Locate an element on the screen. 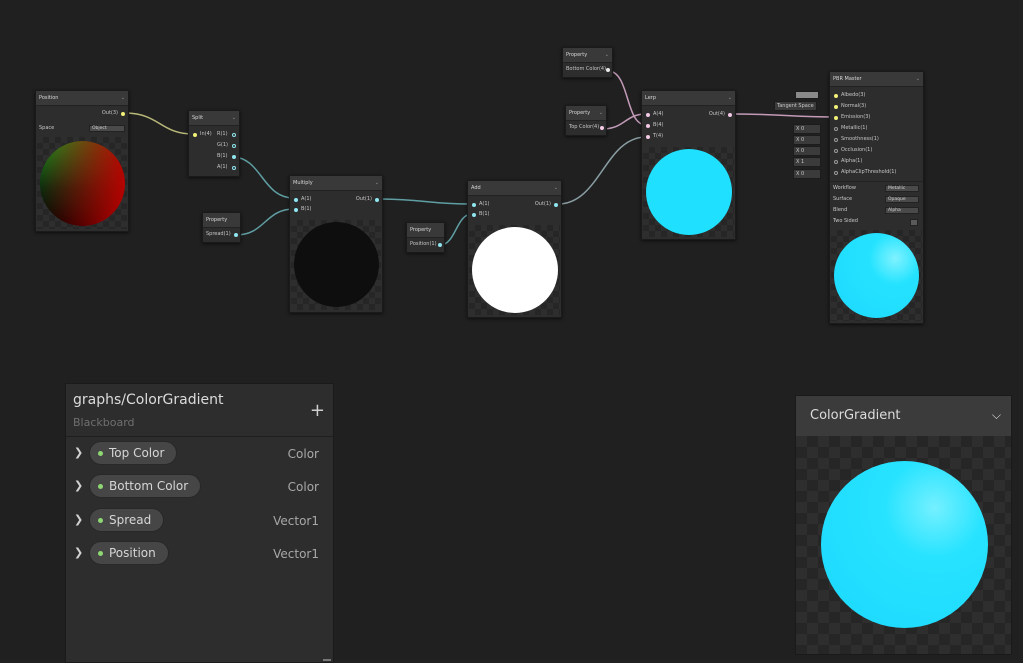 This screenshot has height=663, width=1023. property-bottom-color-node: Property ⌄ Bottom Color(4) is located at coordinates (587, 62).